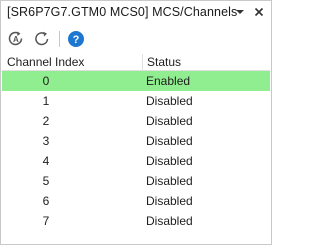  I want to click on table-row: 1 Disabled, so click(136, 101).